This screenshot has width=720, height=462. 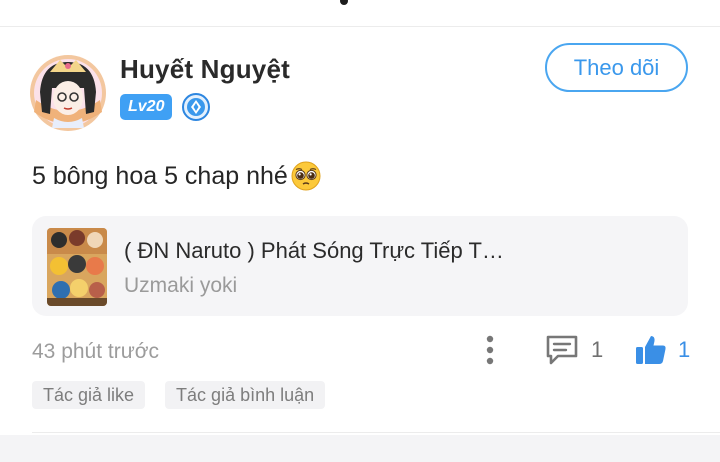 I want to click on reply-count: 1, so click(x=597, y=349).